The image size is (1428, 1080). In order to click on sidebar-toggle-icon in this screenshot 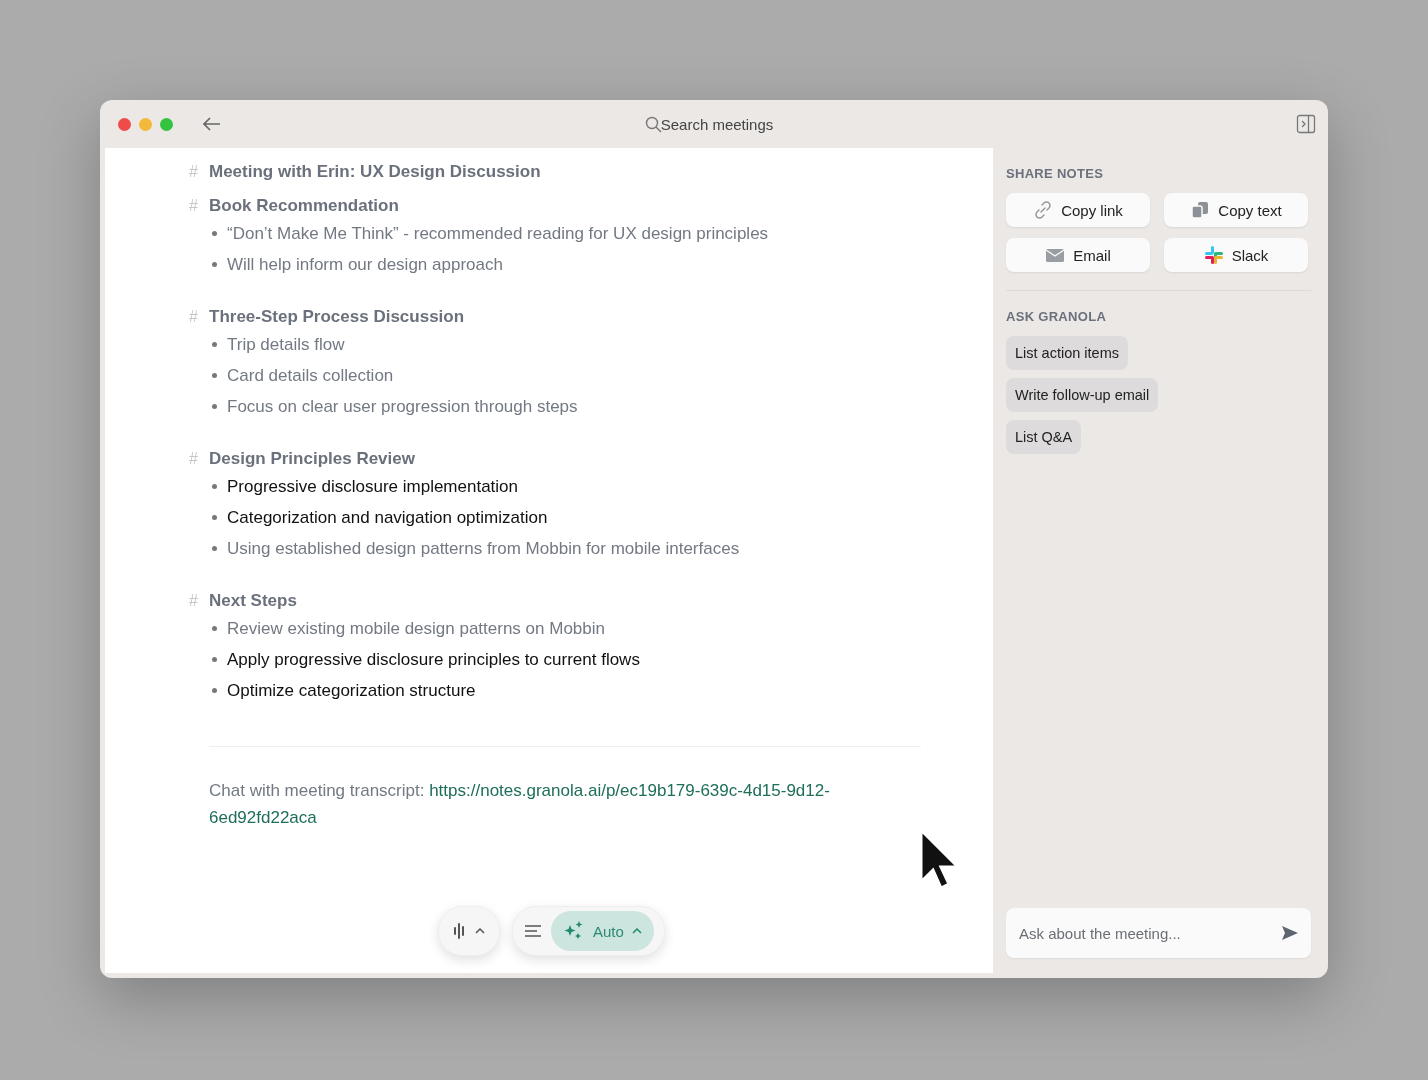, I will do `click(1306, 124)`.